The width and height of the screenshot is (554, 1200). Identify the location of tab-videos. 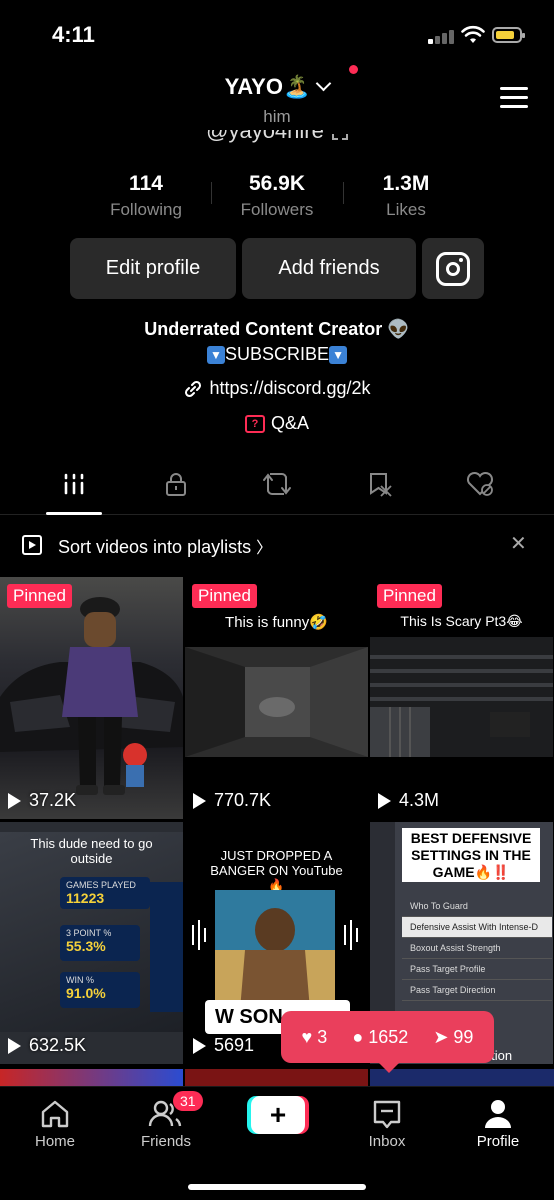
(74, 485).